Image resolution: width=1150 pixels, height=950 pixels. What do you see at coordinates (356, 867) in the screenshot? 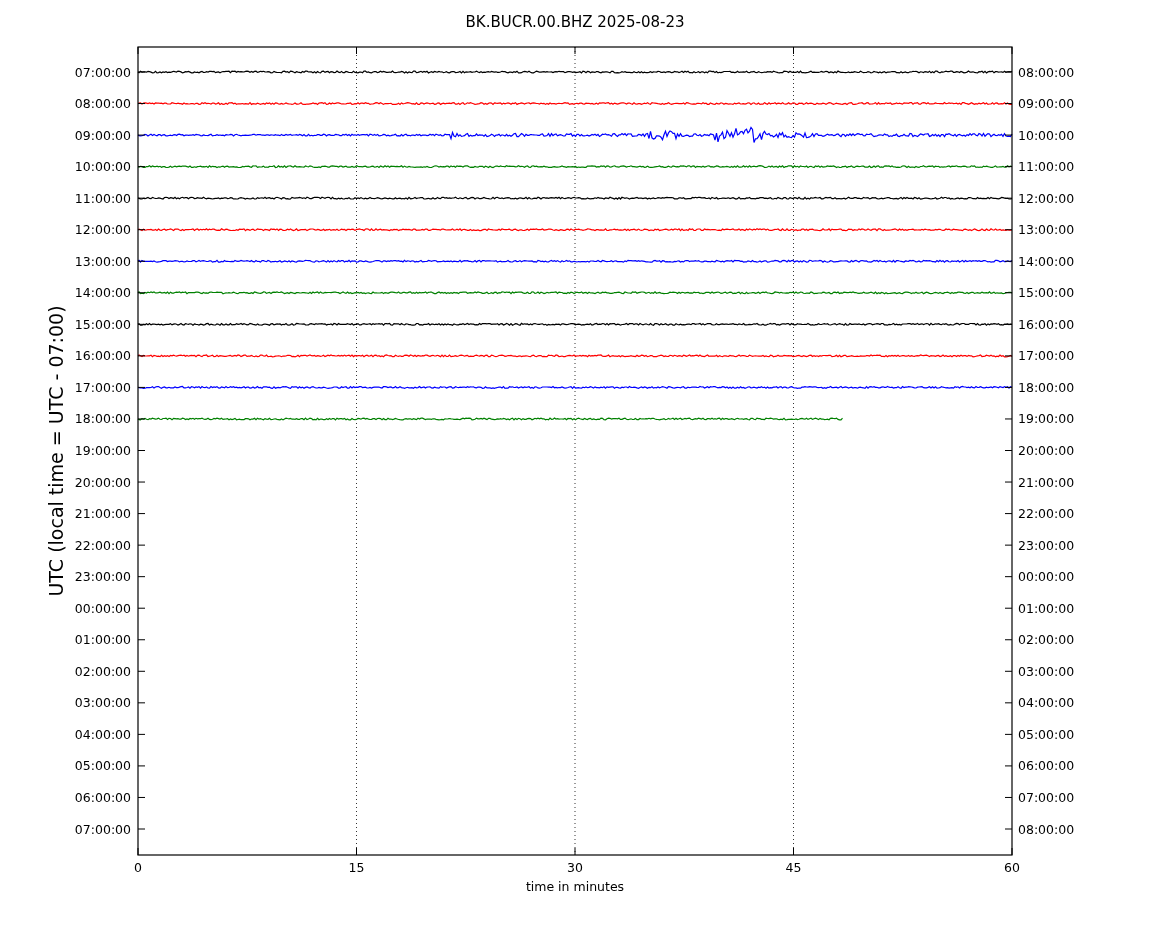
I see `tick-label: 15` at bounding box center [356, 867].